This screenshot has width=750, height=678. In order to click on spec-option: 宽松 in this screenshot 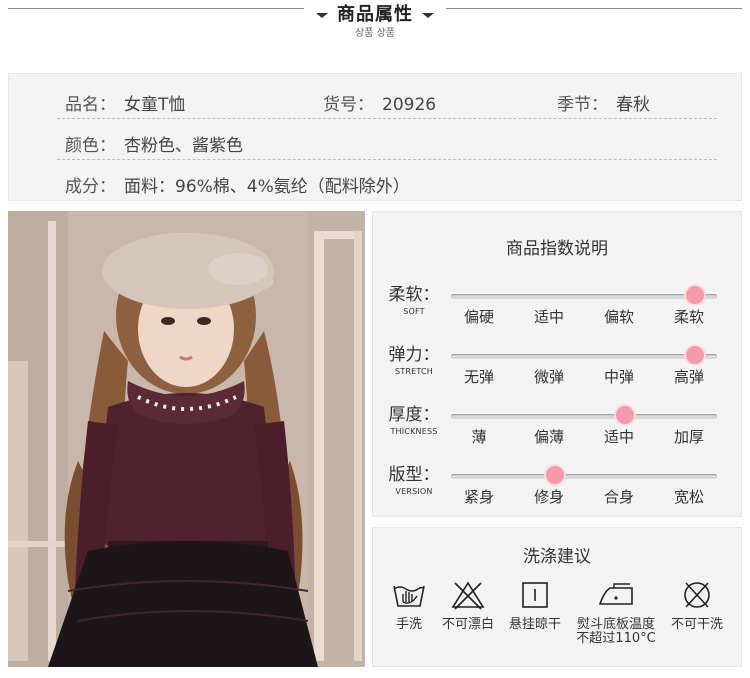, I will do `click(688, 497)`.